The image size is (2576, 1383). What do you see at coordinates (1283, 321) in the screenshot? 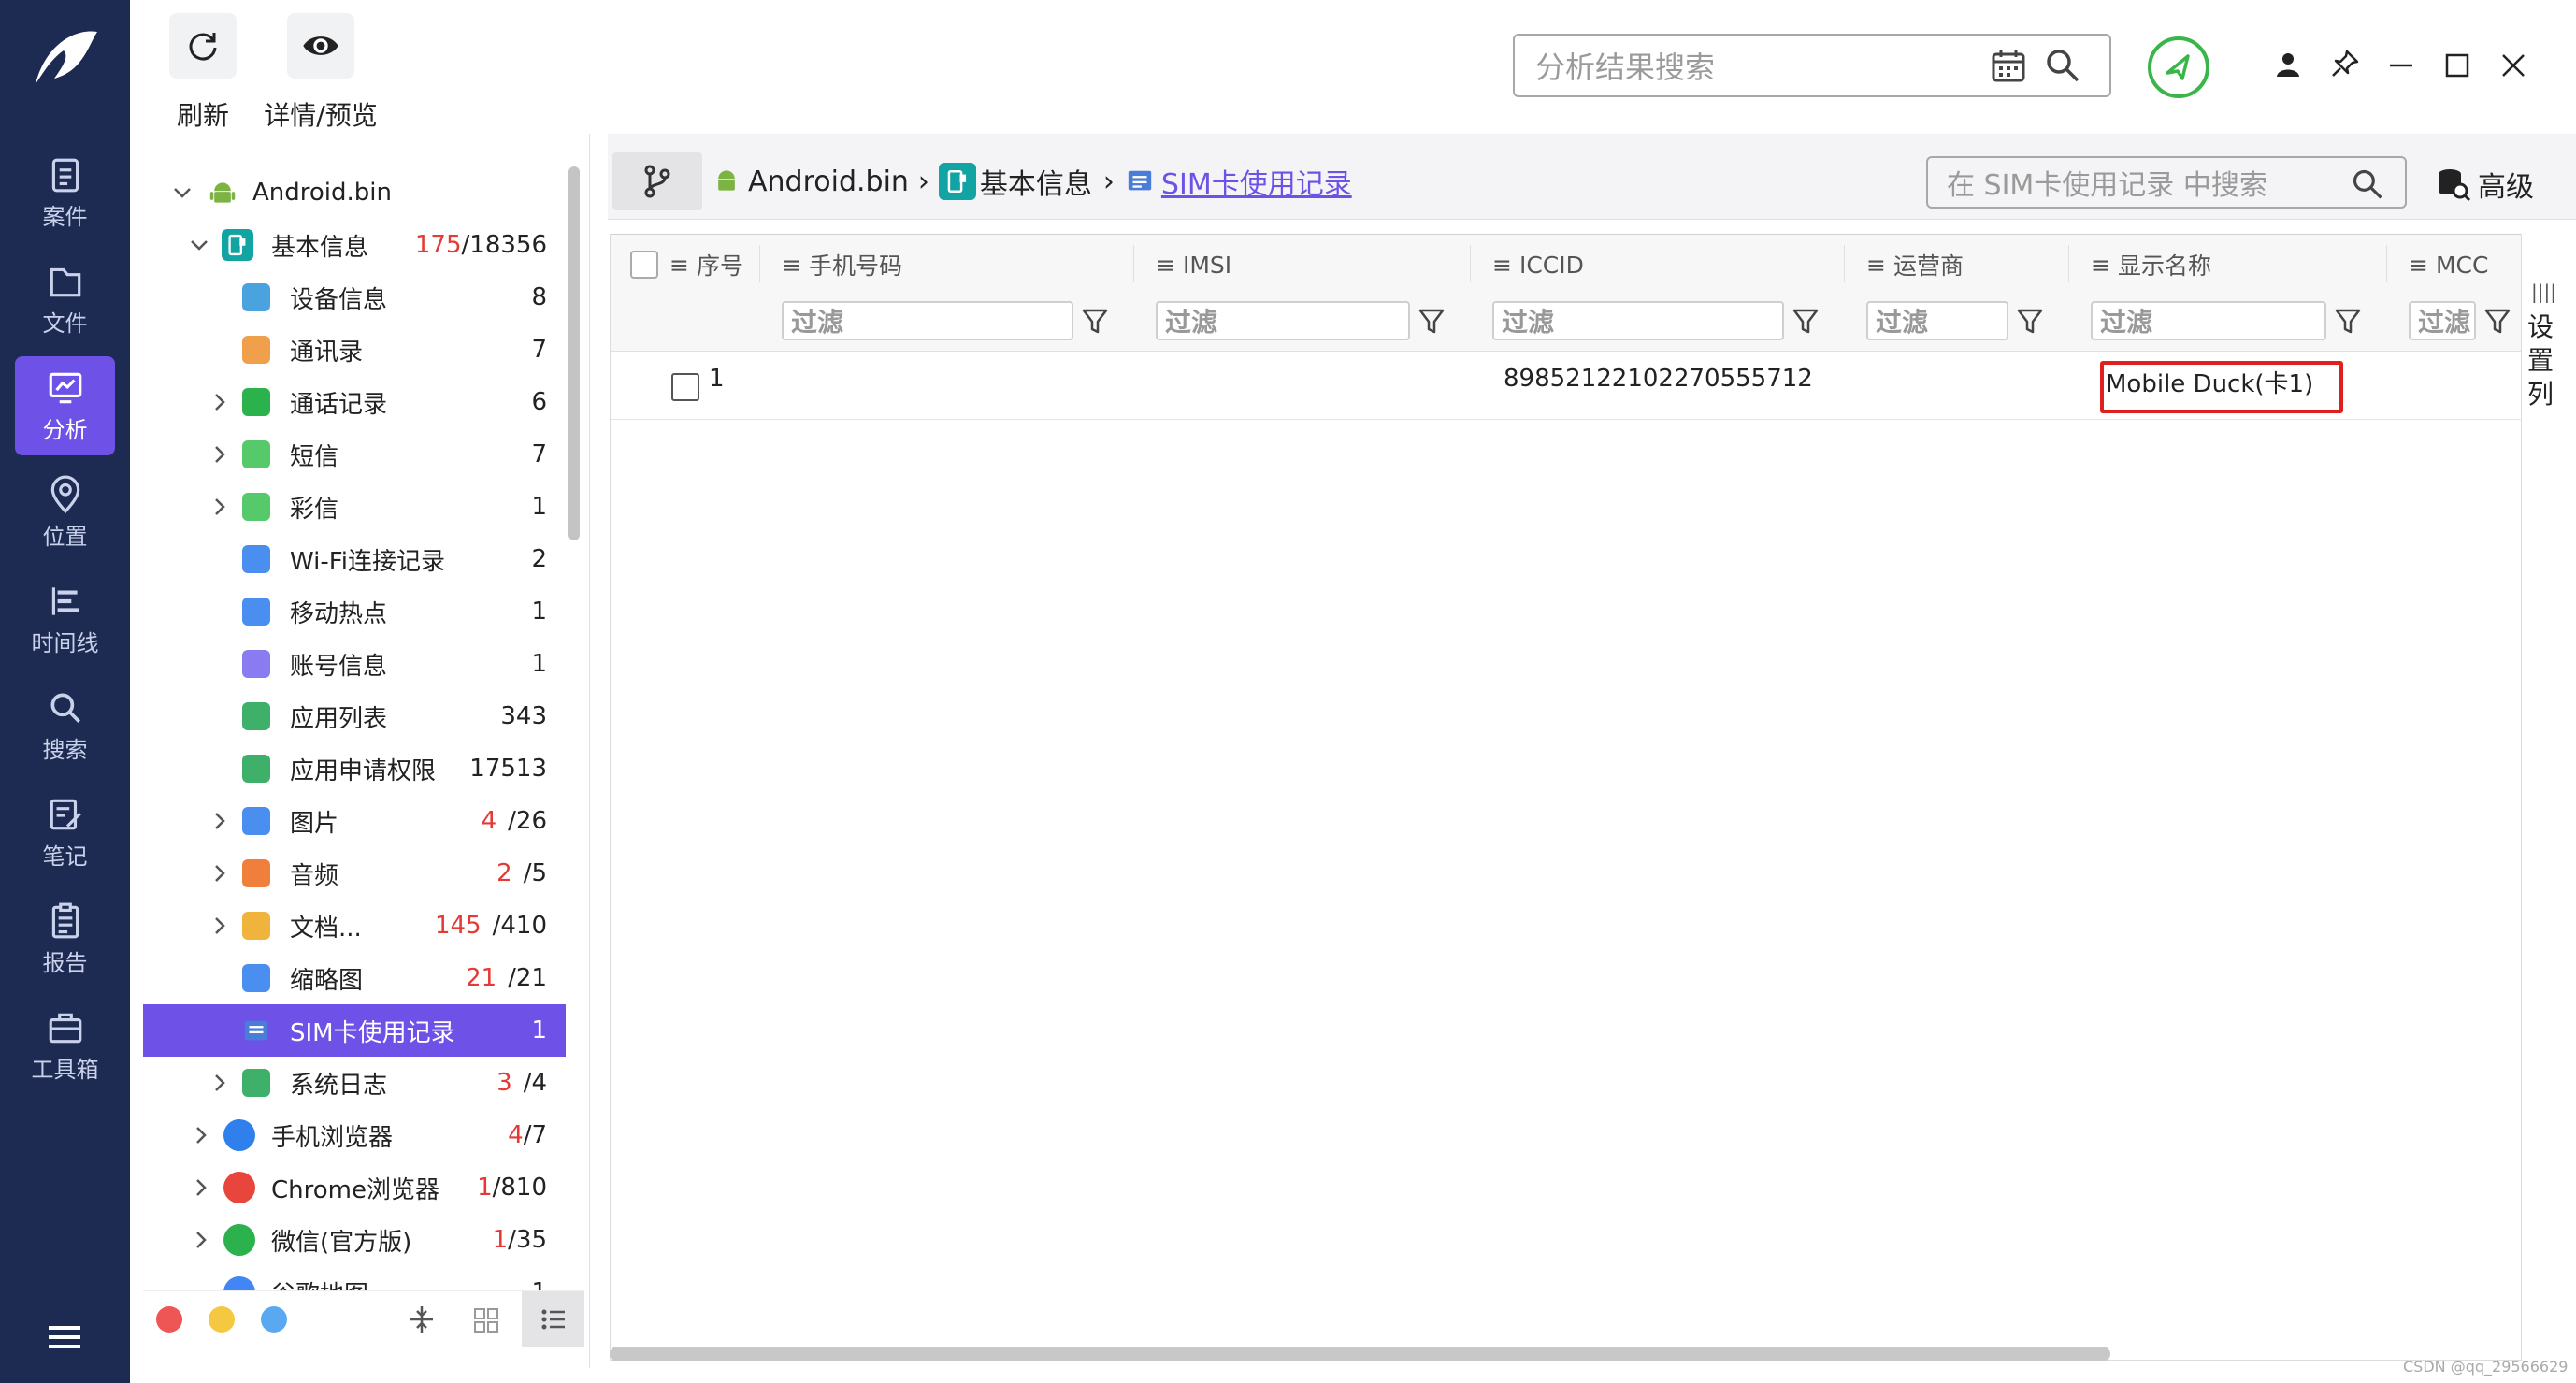
I see `filter-input-imsi: 过滤` at bounding box center [1283, 321].